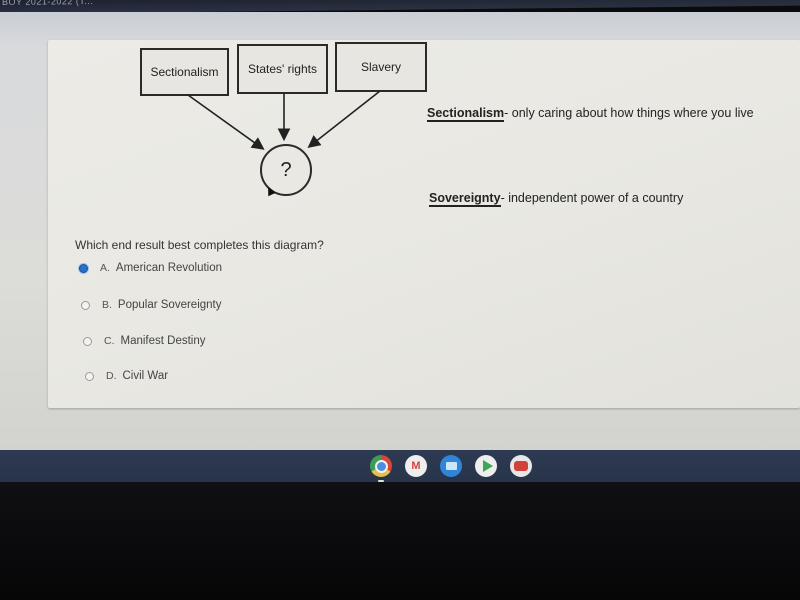 The height and width of the screenshot is (600, 800). What do you see at coordinates (592, 198) in the screenshot?
I see `definition-text: - independent power of a country` at bounding box center [592, 198].